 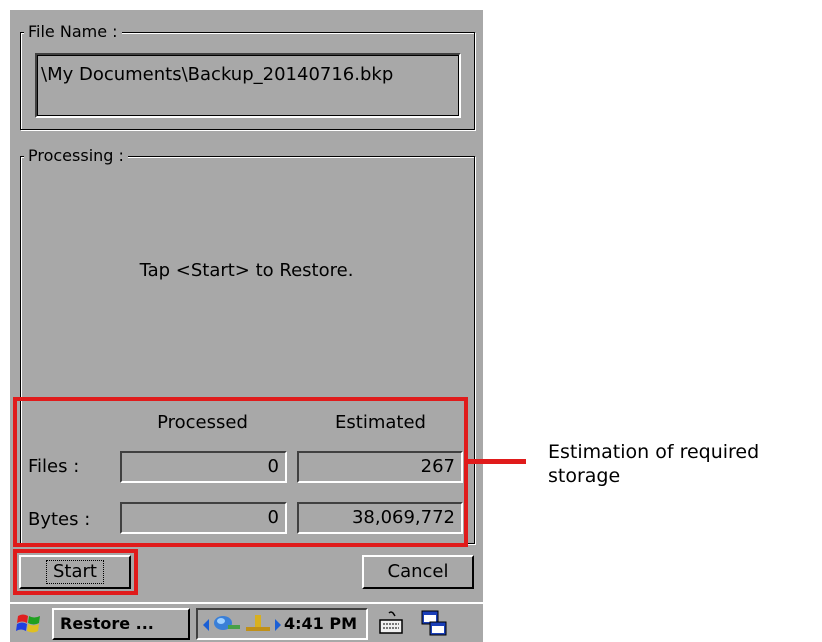 I want to click on processing-legend: Processing :, so click(x=76, y=156).